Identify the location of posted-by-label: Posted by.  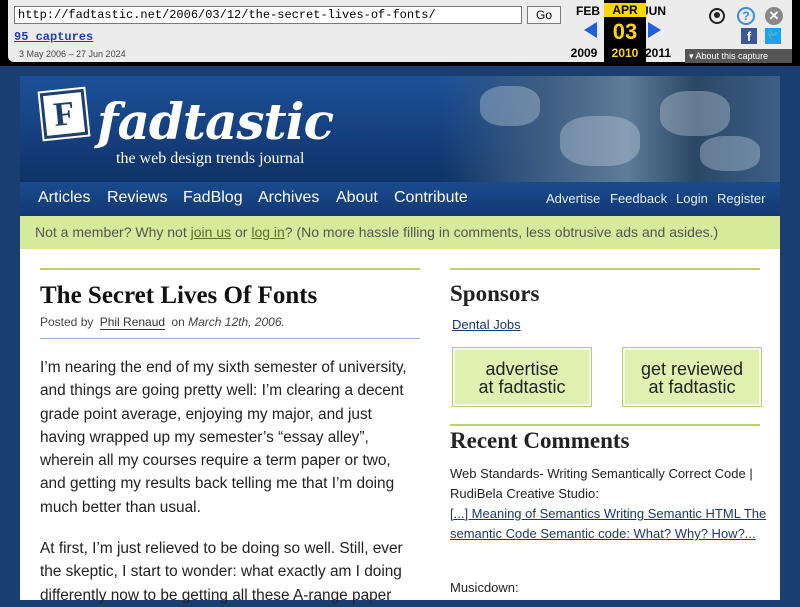
(68, 322).